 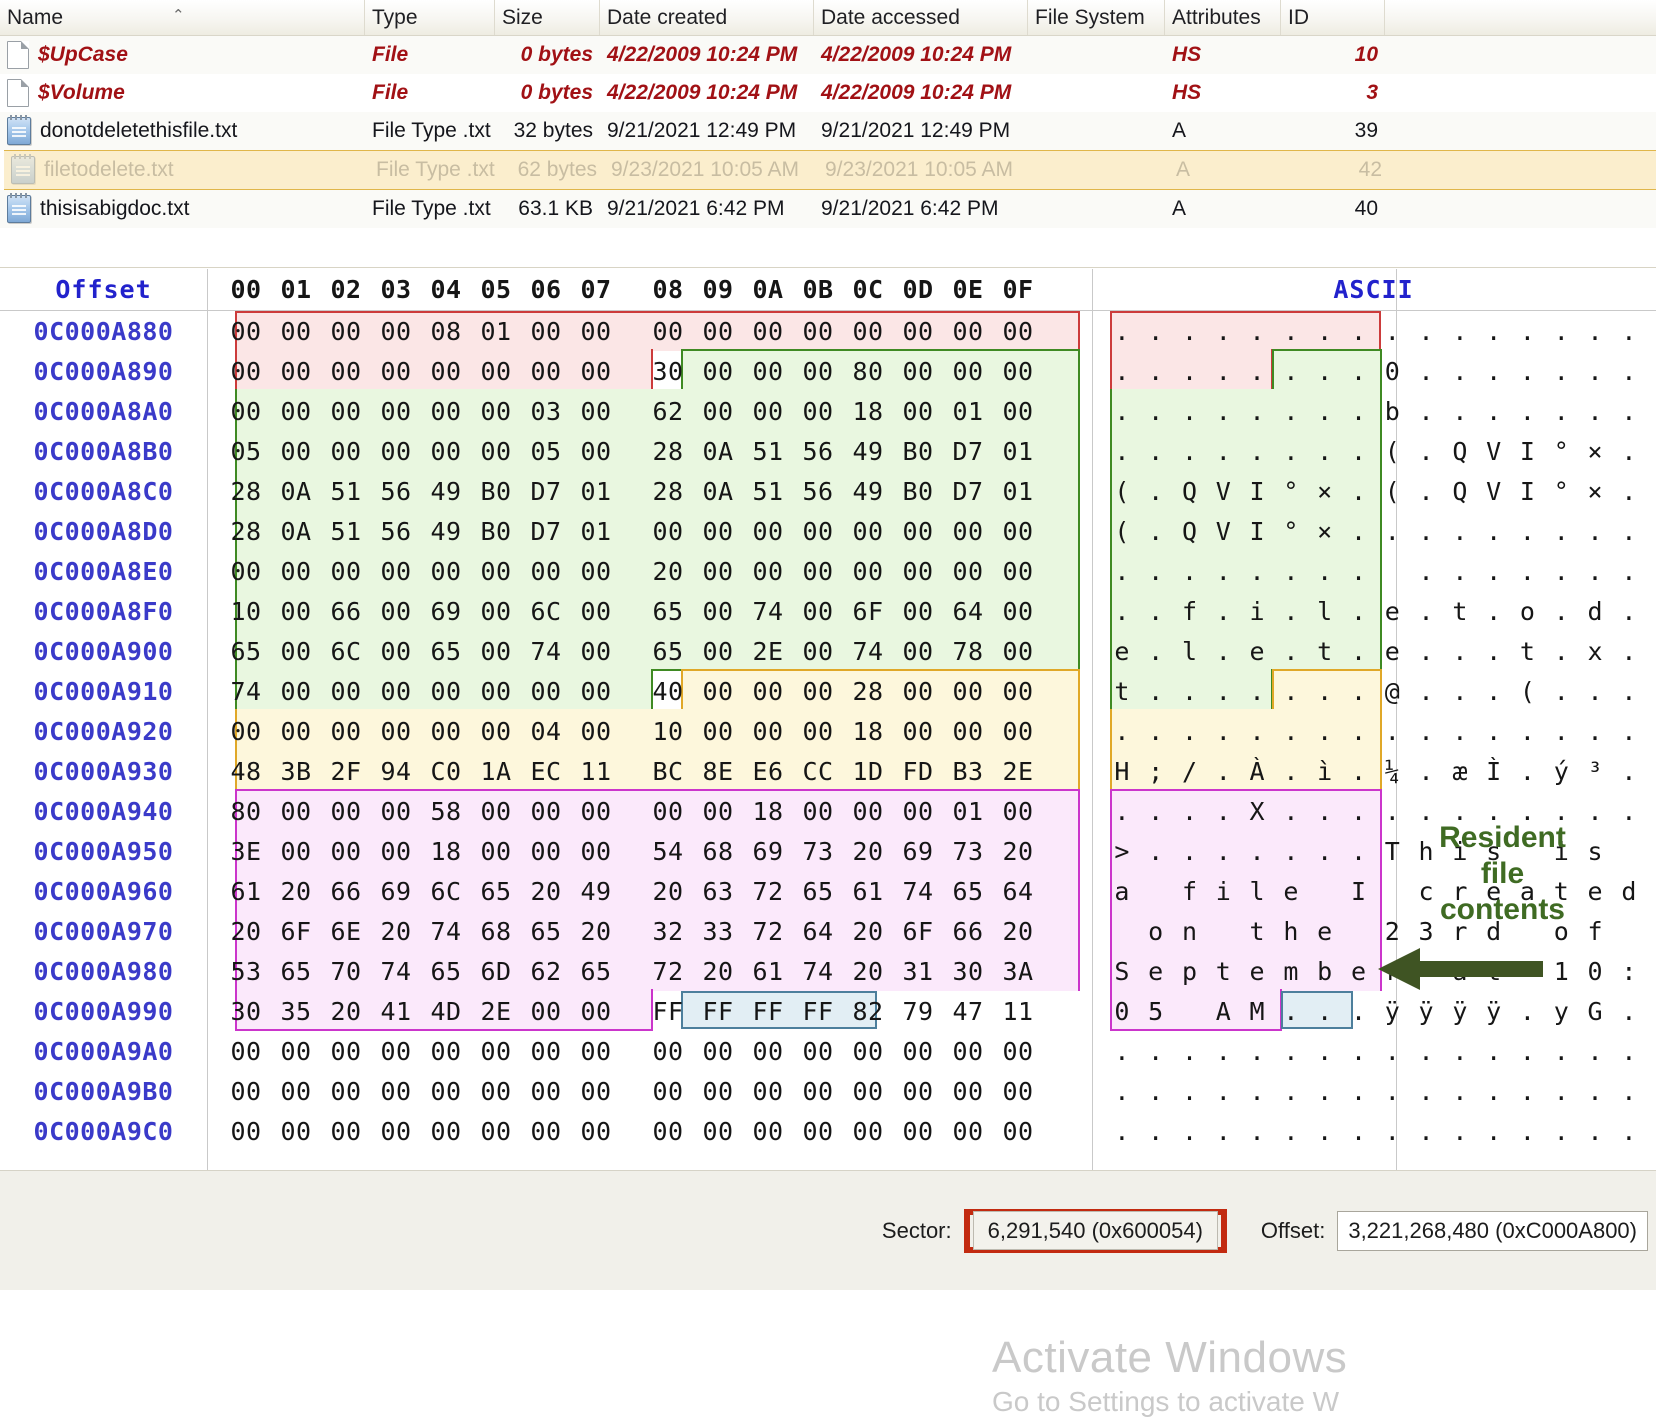 What do you see at coordinates (396, 1011) in the screenshot?
I see `hex-byte: 41` at bounding box center [396, 1011].